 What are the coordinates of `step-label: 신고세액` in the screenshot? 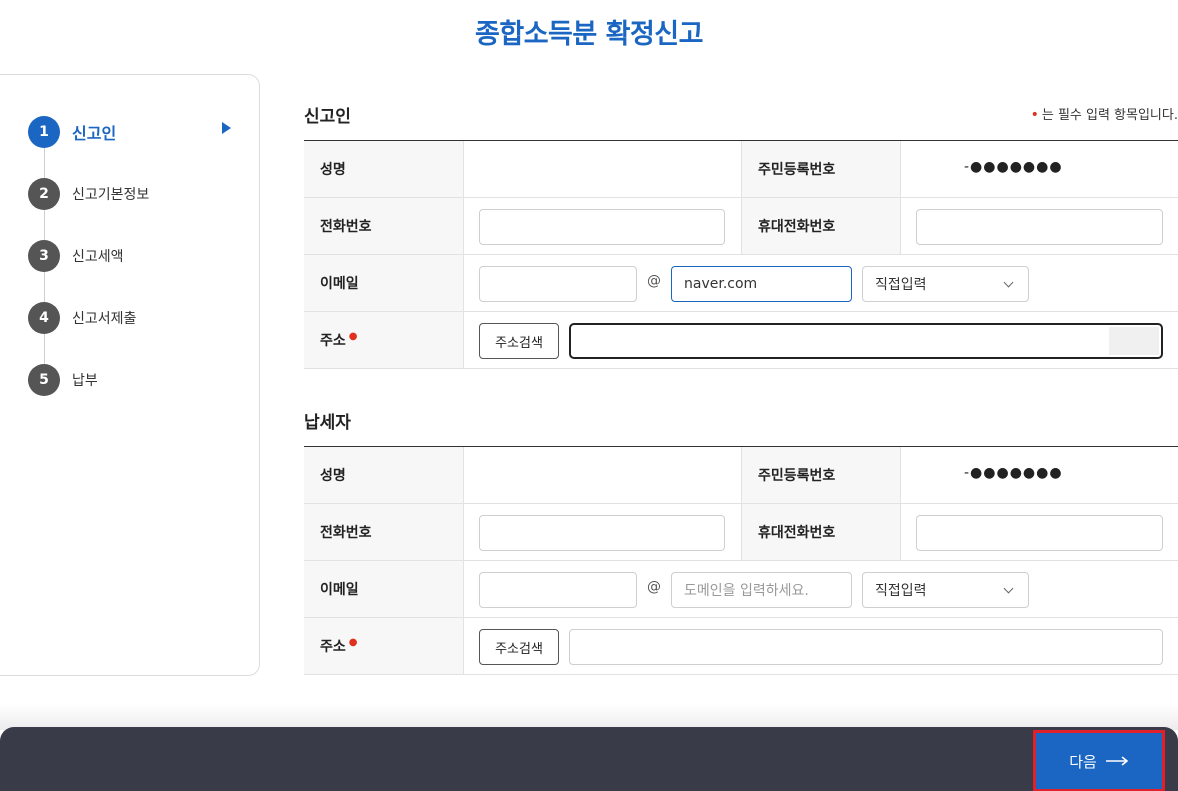 It's located at (98, 257).